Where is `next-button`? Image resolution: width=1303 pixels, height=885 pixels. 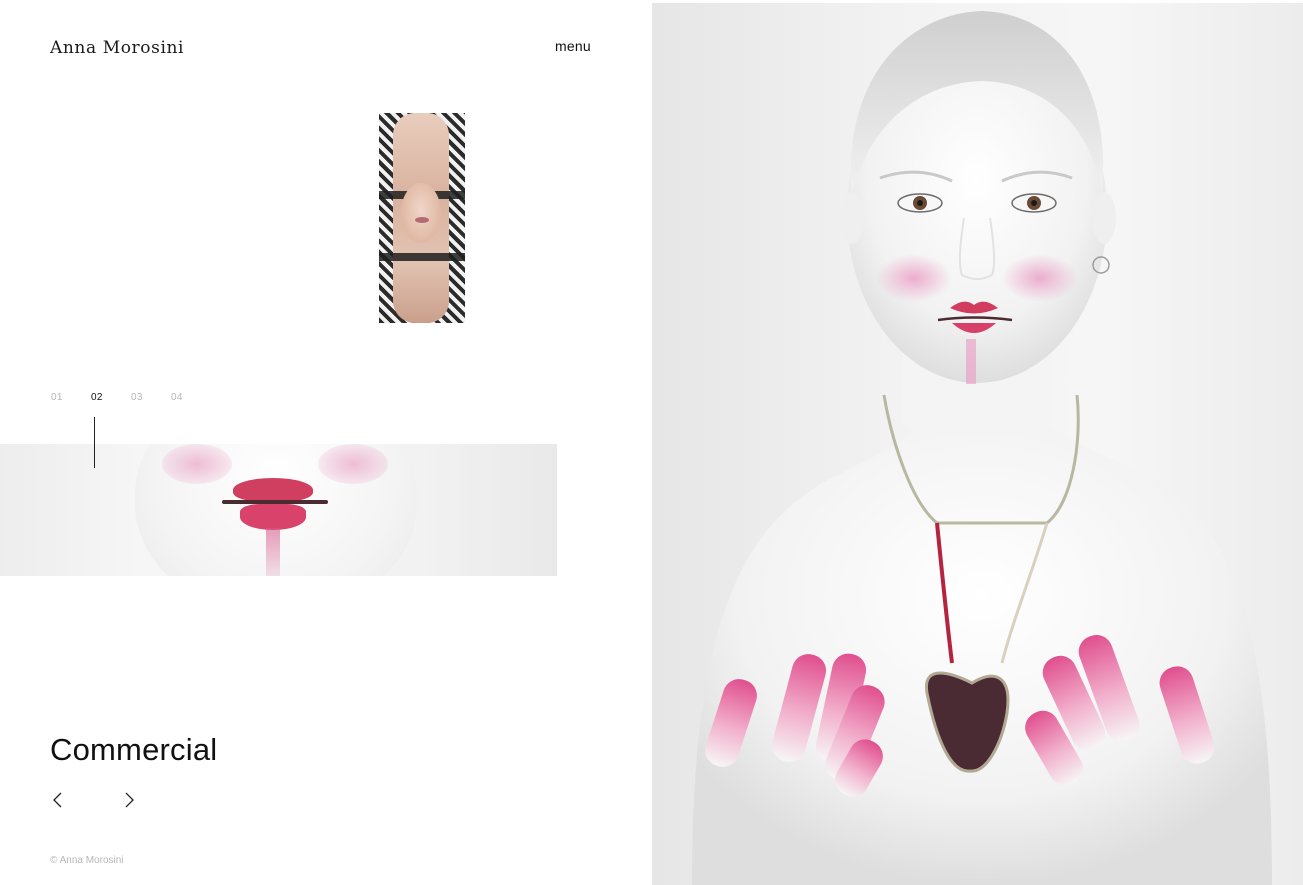
next-button is located at coordinates (129, 800).